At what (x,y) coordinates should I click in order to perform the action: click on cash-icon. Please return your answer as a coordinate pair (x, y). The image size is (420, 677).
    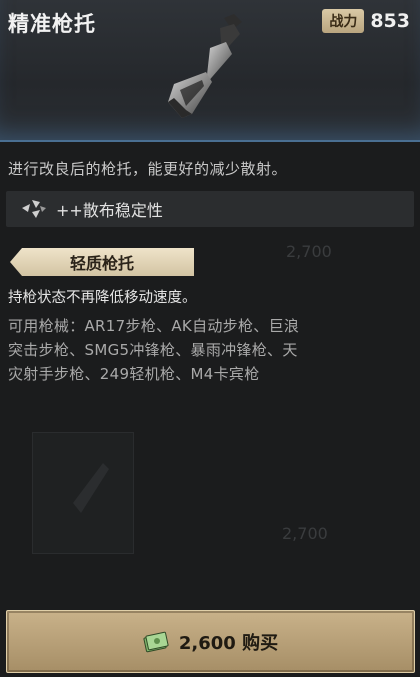
    Looking at the image, I should click on (156, 641).